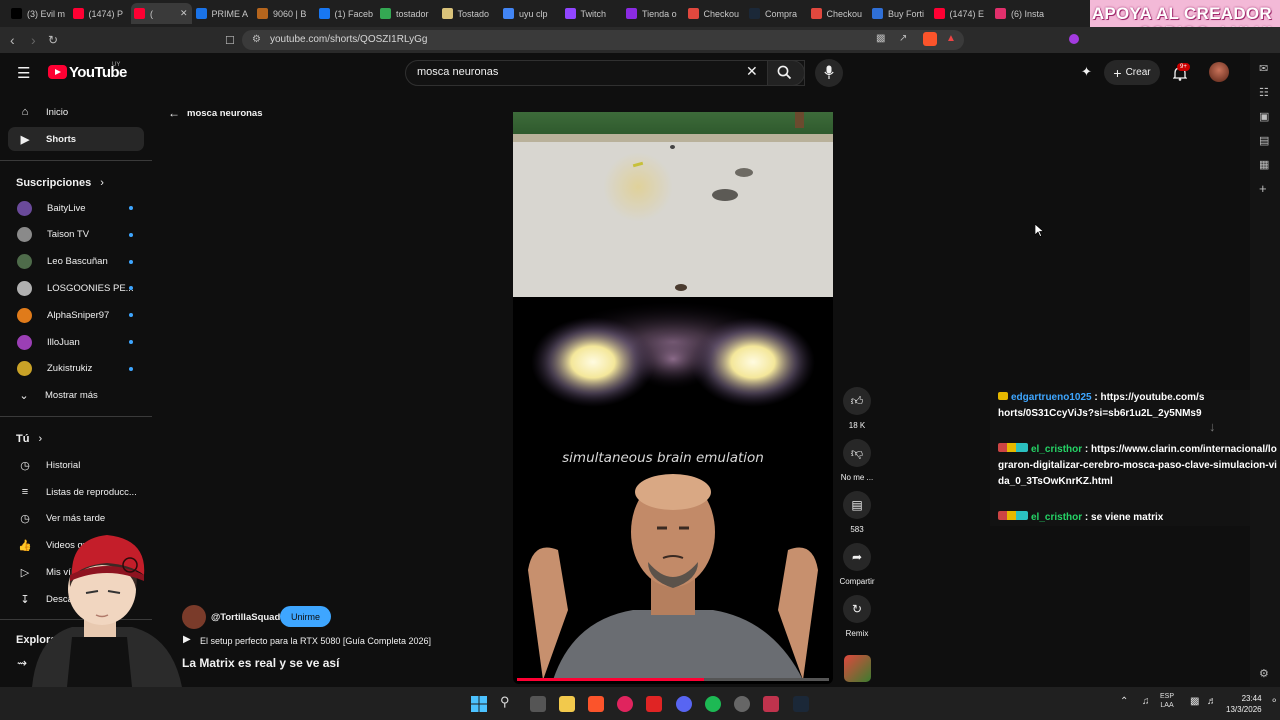  What do you see at coordinates (131, 315) in the screenshot?
I see `live-dot-icon` at bounding box center [131, 315].